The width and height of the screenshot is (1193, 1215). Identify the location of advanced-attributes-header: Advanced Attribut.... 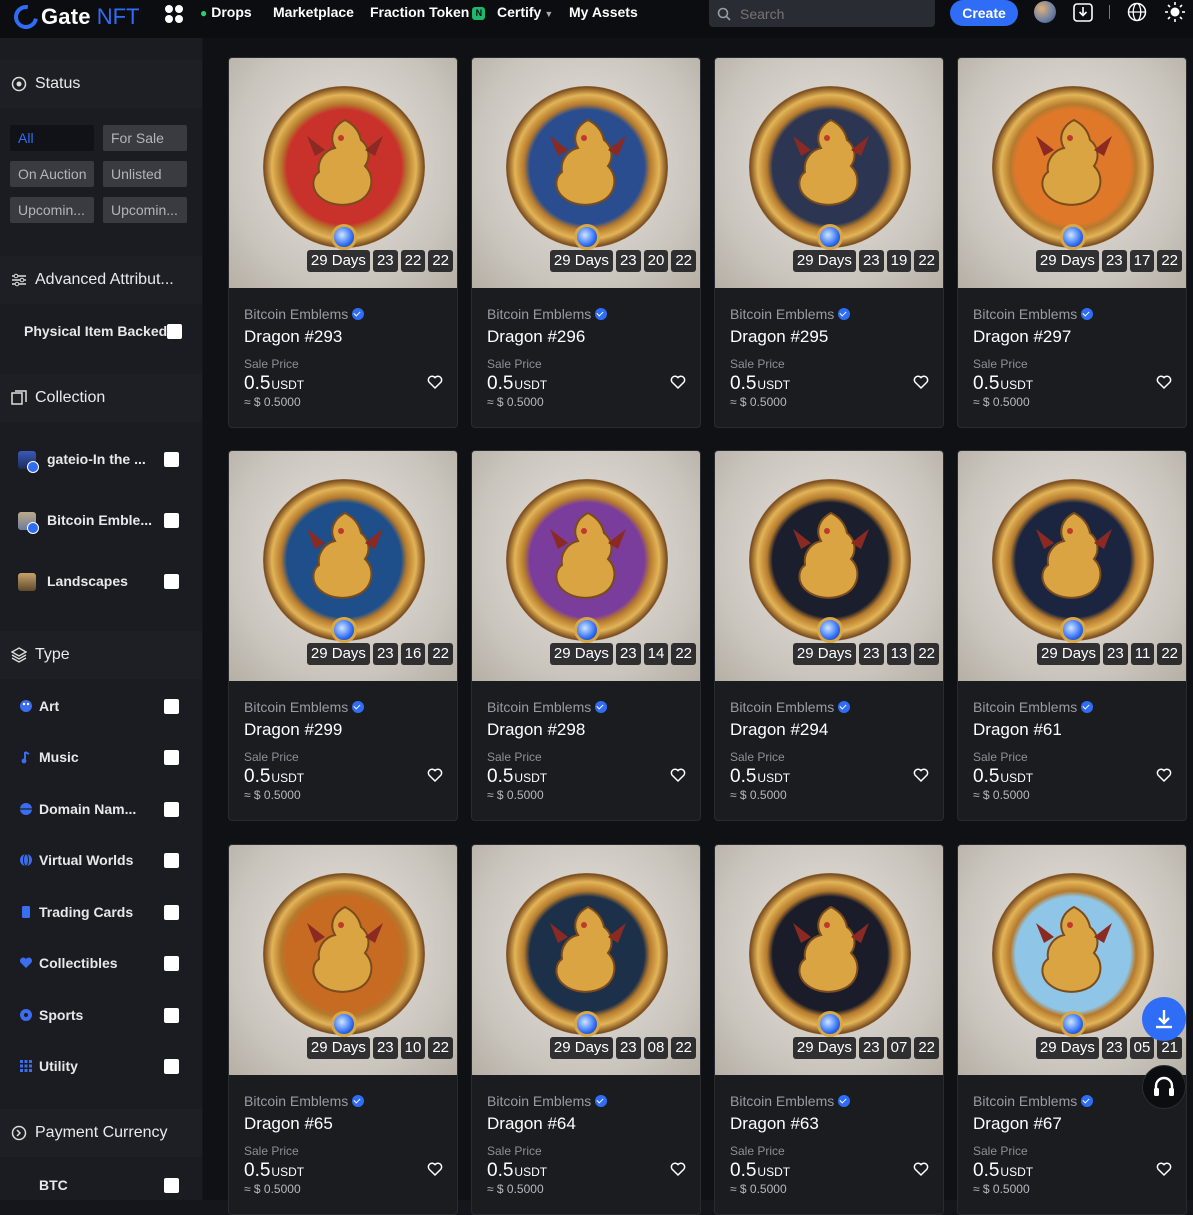
(101, 280).